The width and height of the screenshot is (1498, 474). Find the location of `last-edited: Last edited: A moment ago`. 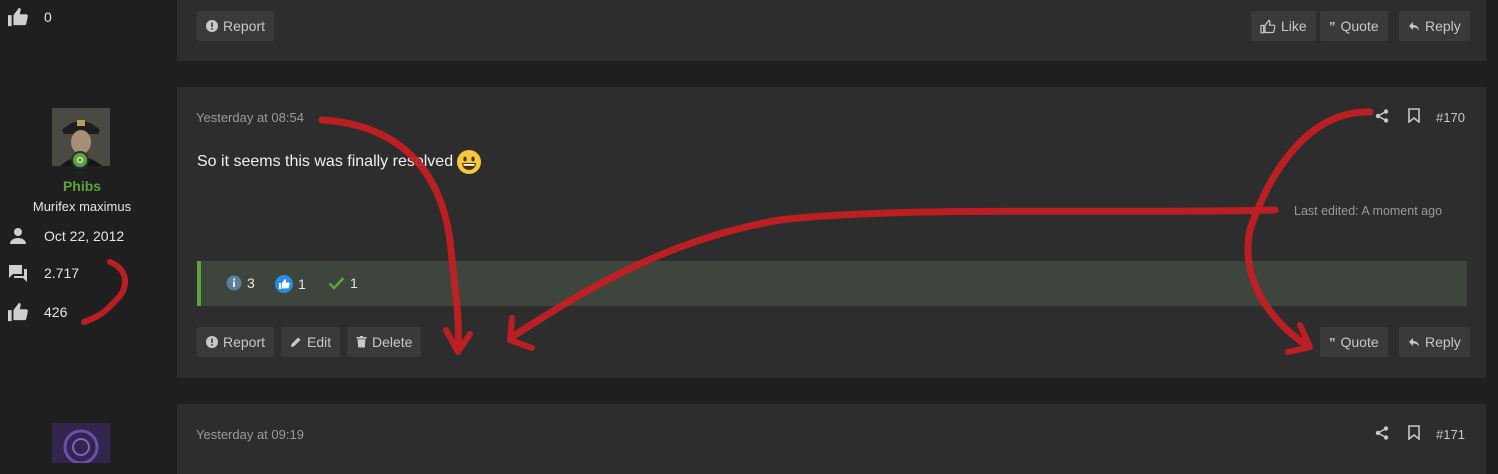

last-edited: Last edited: A moment ago is located at coordinates (1368, 211).